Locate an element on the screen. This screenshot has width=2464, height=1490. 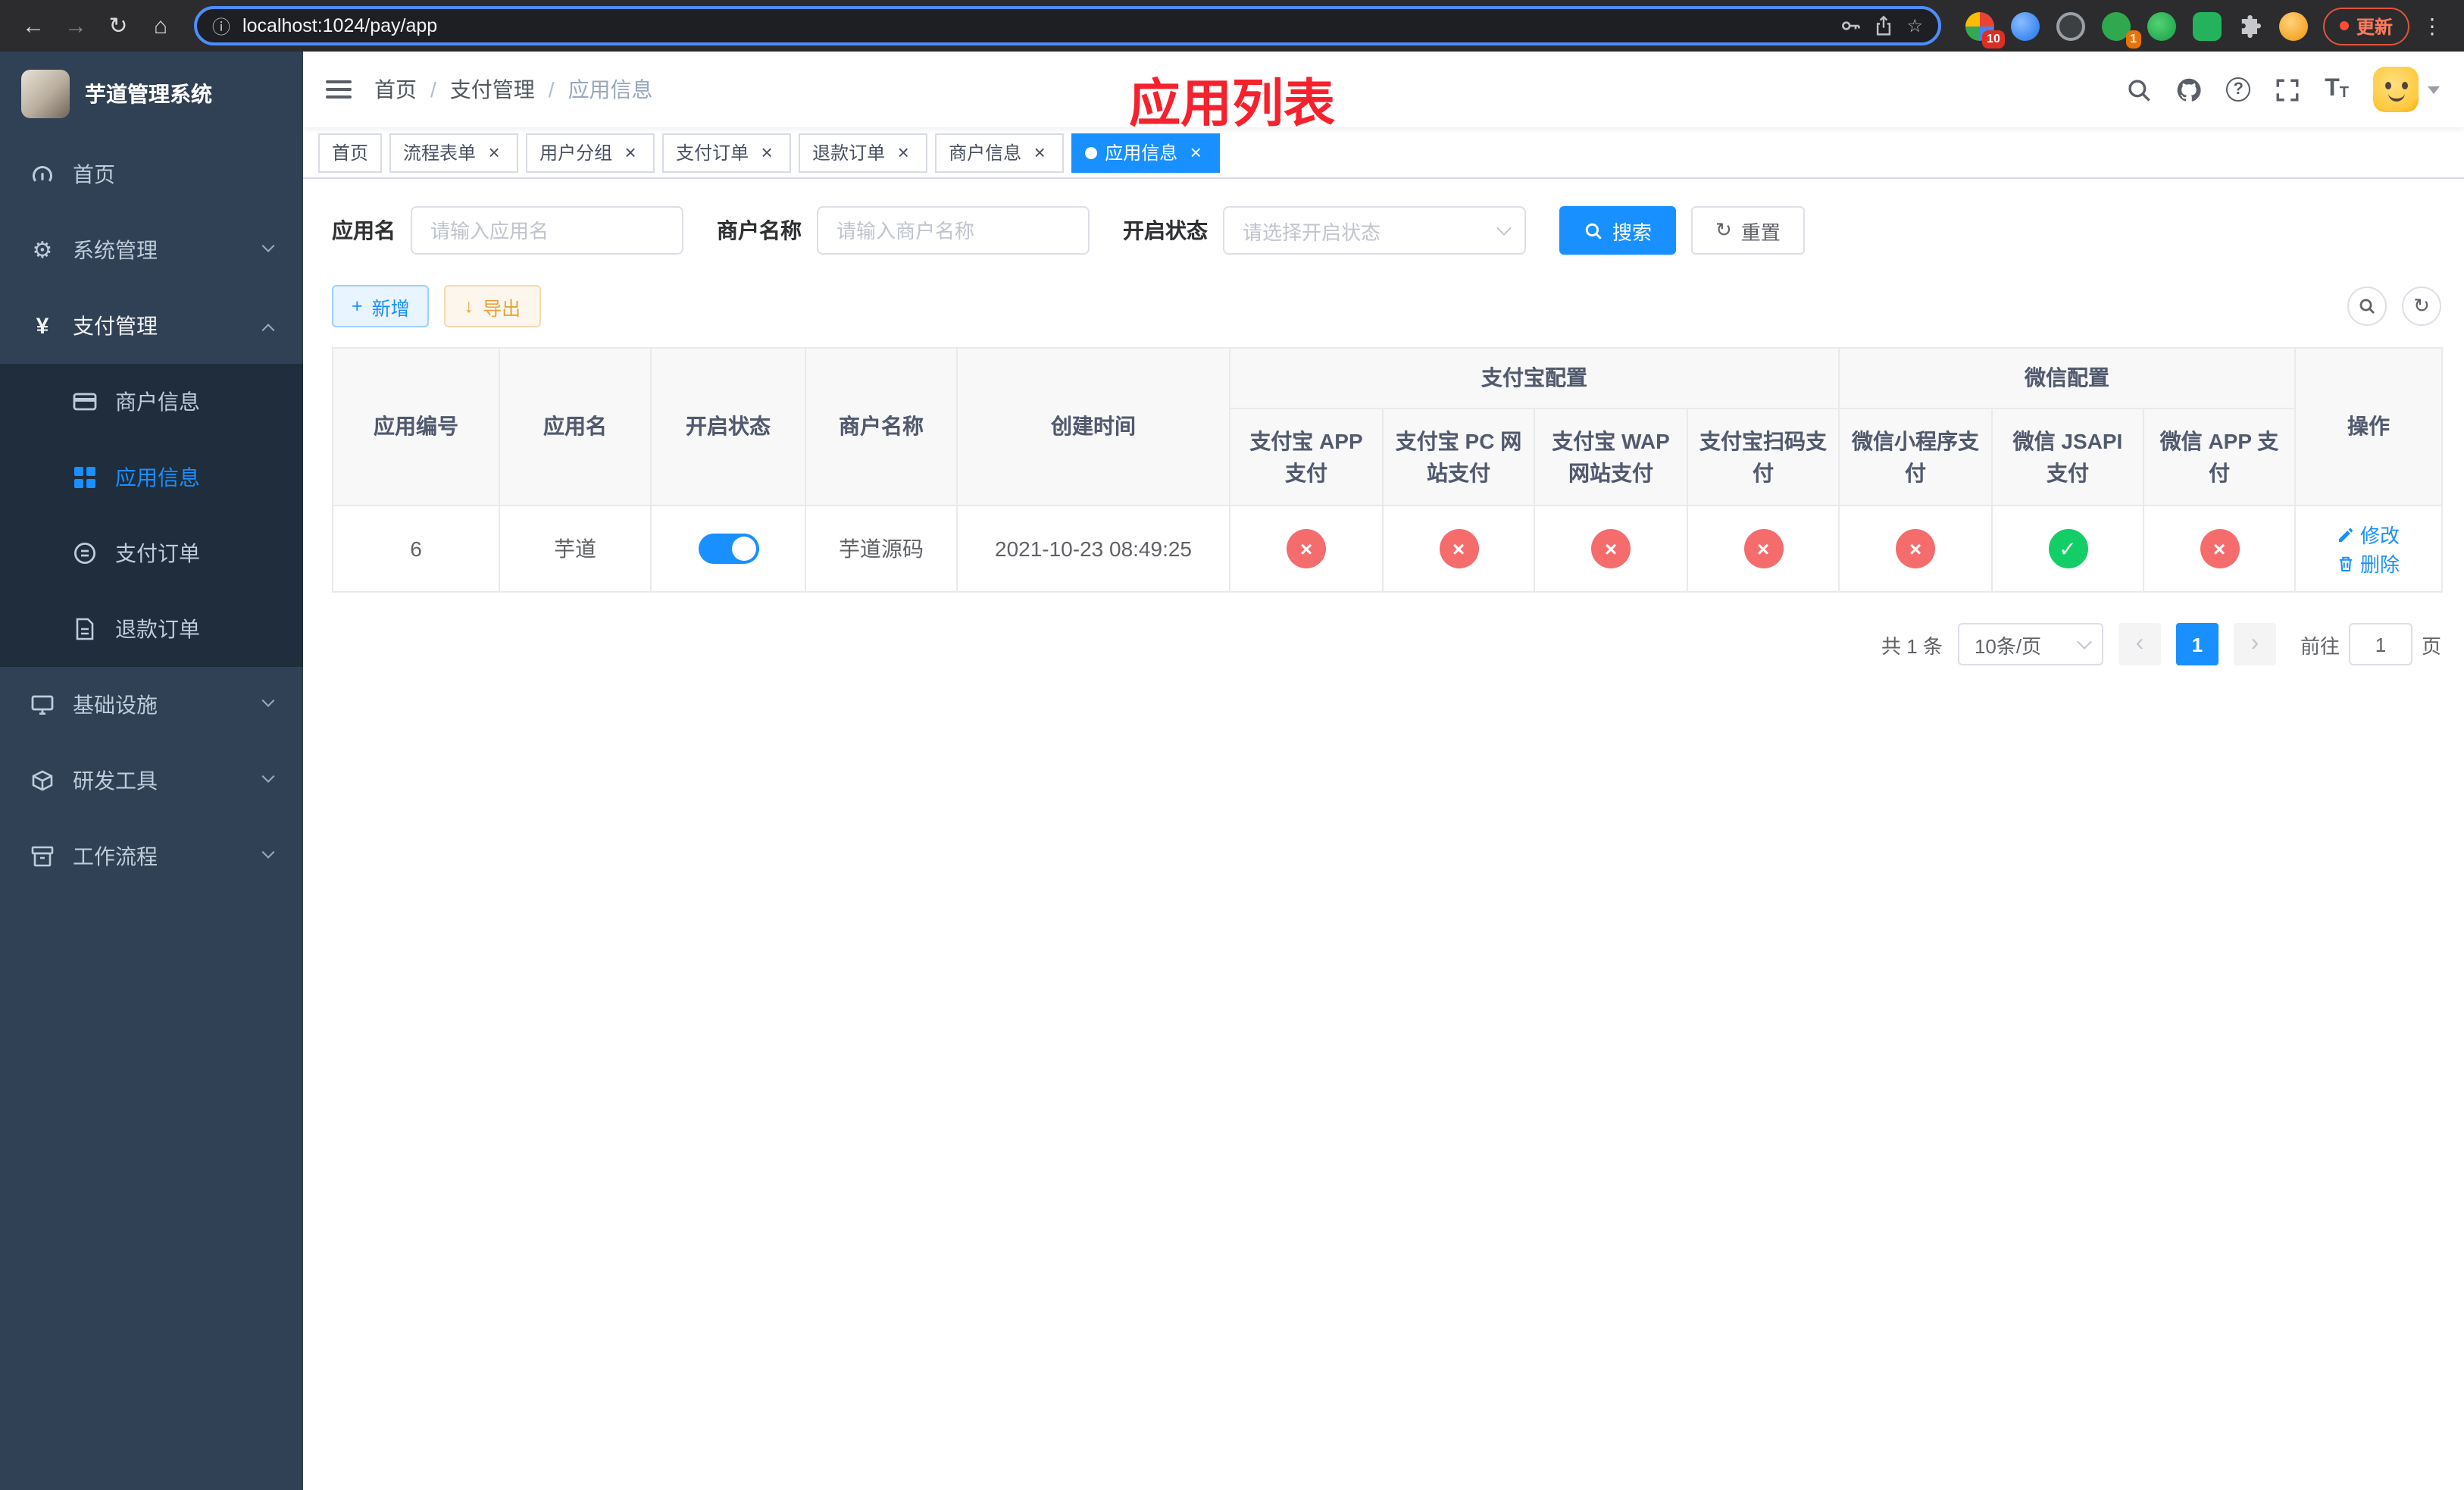
extension-badge: 1 is located at coordinates (2133, 39).